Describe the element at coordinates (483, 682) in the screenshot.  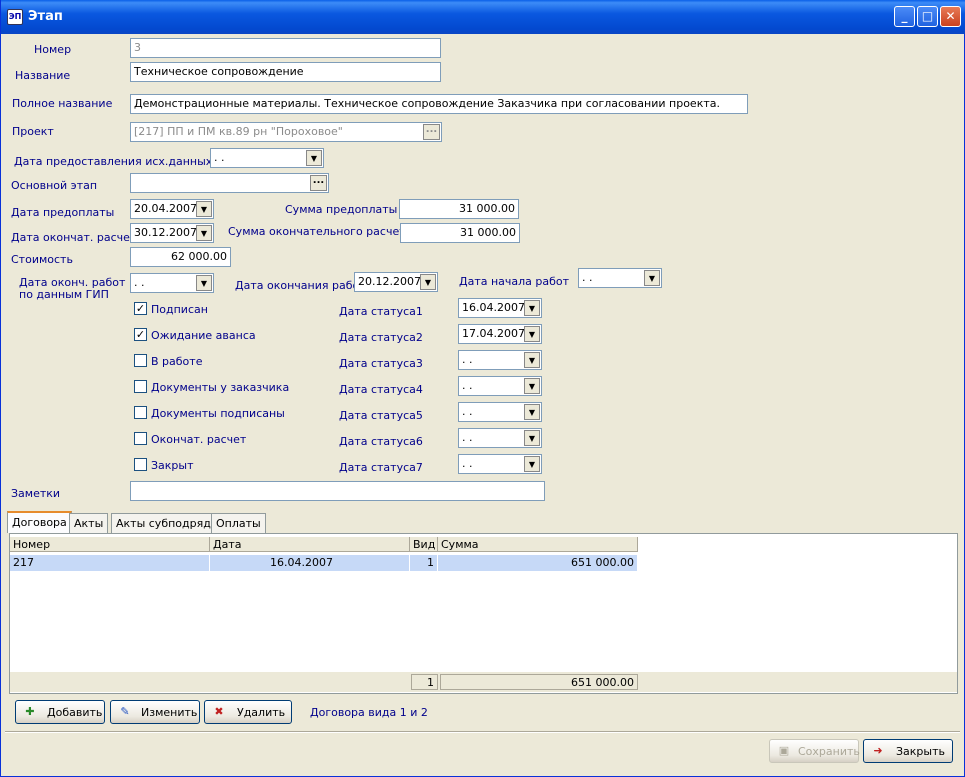
I see `grid-footer: 1 651 000.00` at that location.